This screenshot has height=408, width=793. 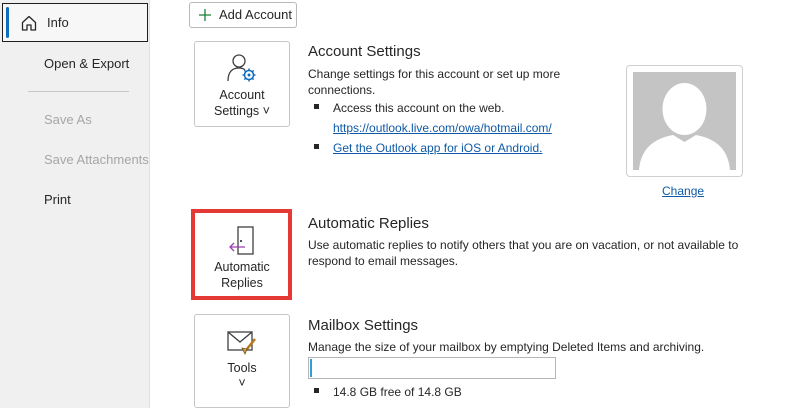 I want to click on tools-button: Tools ˅, so click(x=242, y=361).